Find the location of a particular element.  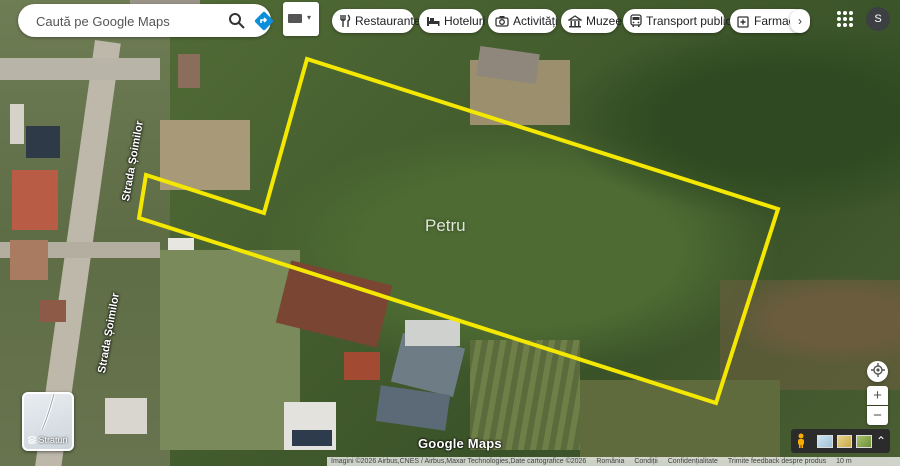

search-box is located at coordinates (146, 21).